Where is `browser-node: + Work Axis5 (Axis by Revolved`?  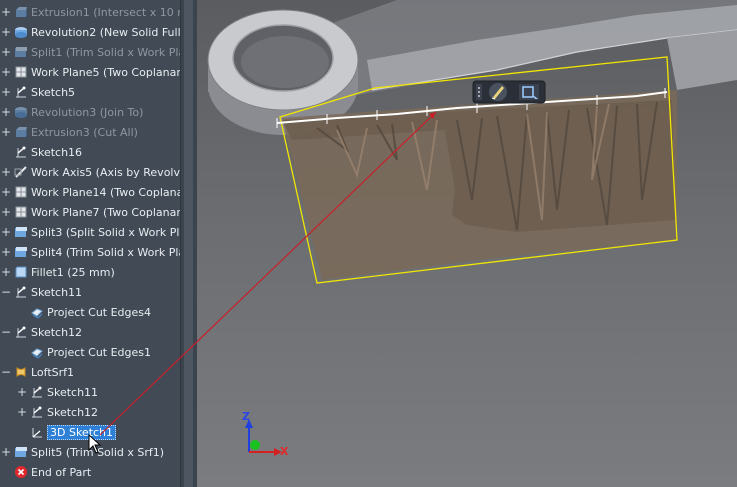 browser-node: + Work Axis5 (Axis by Revolved is located at coordinates (90, 172).